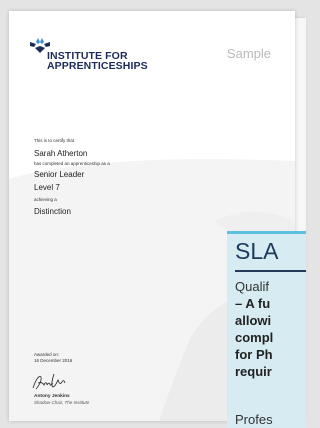 The height and width of the screenshot is (428, 320). I want to click on info-card-title: SLA, so click(257, 251).